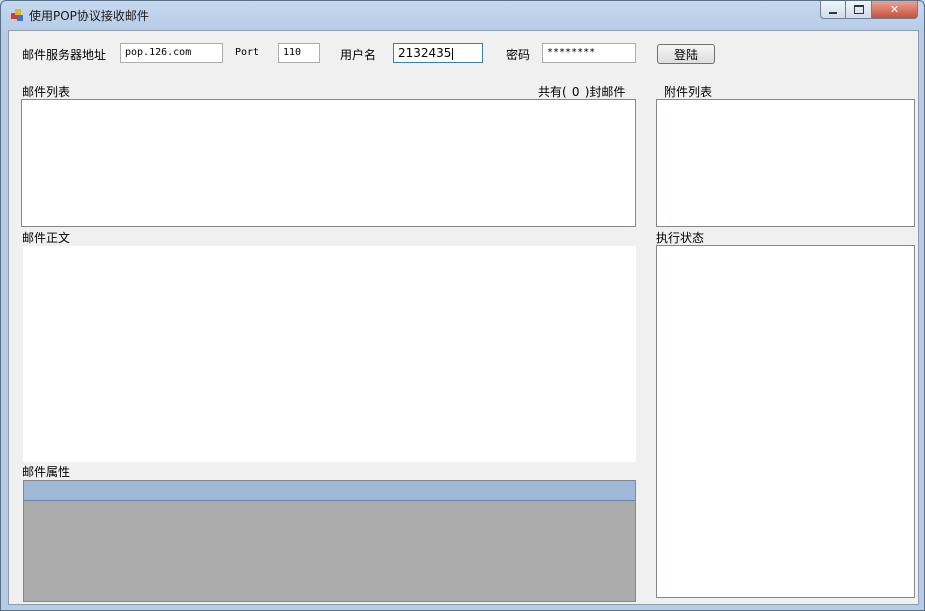 The image size is (925, 611). Describe the element at coordinates (46, 238) in the screenshot. I see `mail-body-label: 邮件正文` at that location.